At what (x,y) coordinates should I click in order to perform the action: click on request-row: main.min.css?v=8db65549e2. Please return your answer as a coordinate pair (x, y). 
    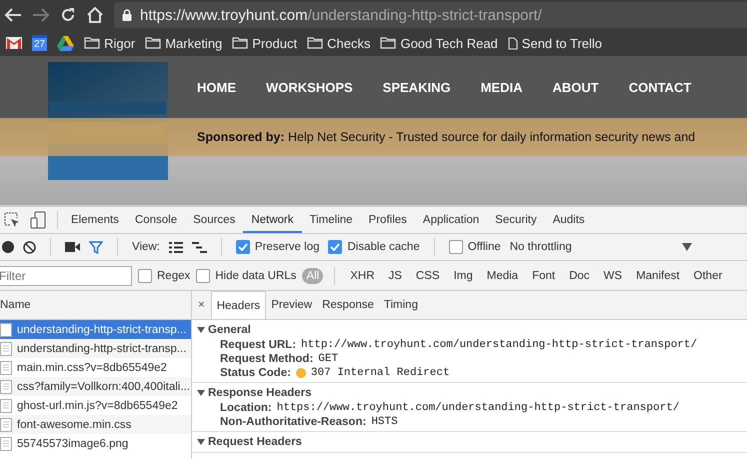
    Looking at the image, I should click on (95, 367).